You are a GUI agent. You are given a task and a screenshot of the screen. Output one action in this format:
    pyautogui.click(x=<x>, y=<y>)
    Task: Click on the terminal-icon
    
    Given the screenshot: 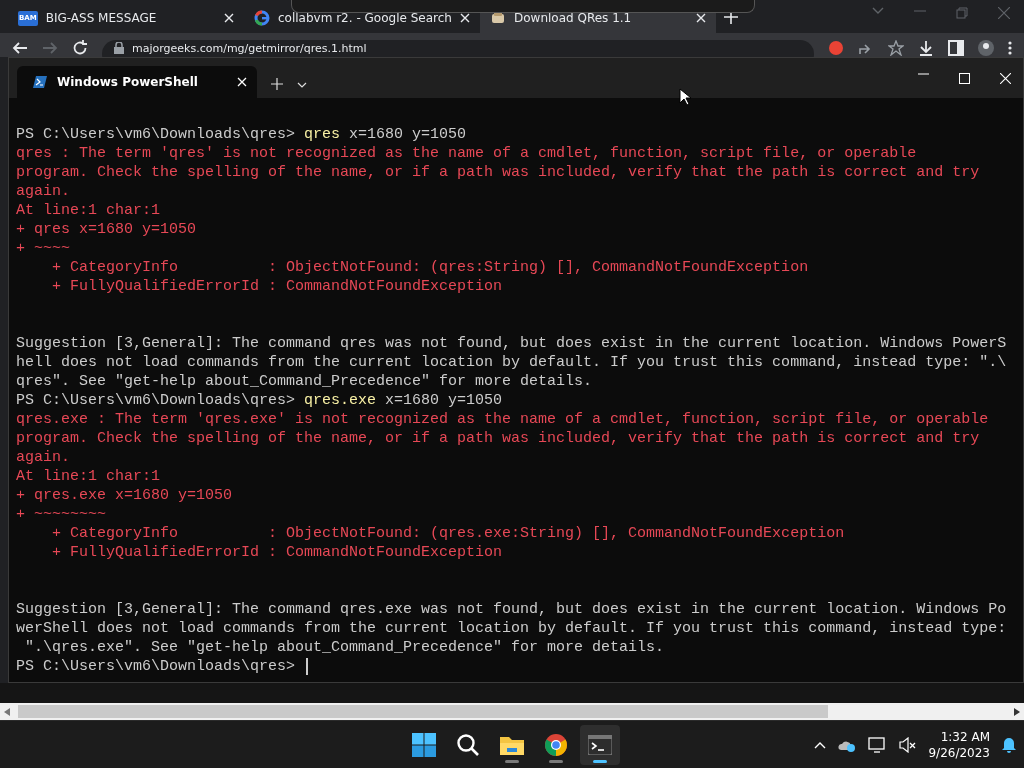 What is the action you would take?
    pyautogui.click(x=600, y=745)
    